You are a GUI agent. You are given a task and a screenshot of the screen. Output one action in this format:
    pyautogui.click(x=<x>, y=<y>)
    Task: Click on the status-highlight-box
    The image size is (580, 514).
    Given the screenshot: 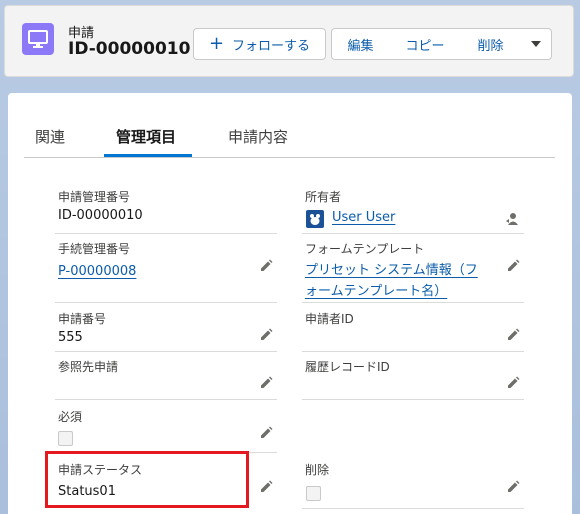 What is the action you would take?
    pyautogui.click(x=147, y=479)
    